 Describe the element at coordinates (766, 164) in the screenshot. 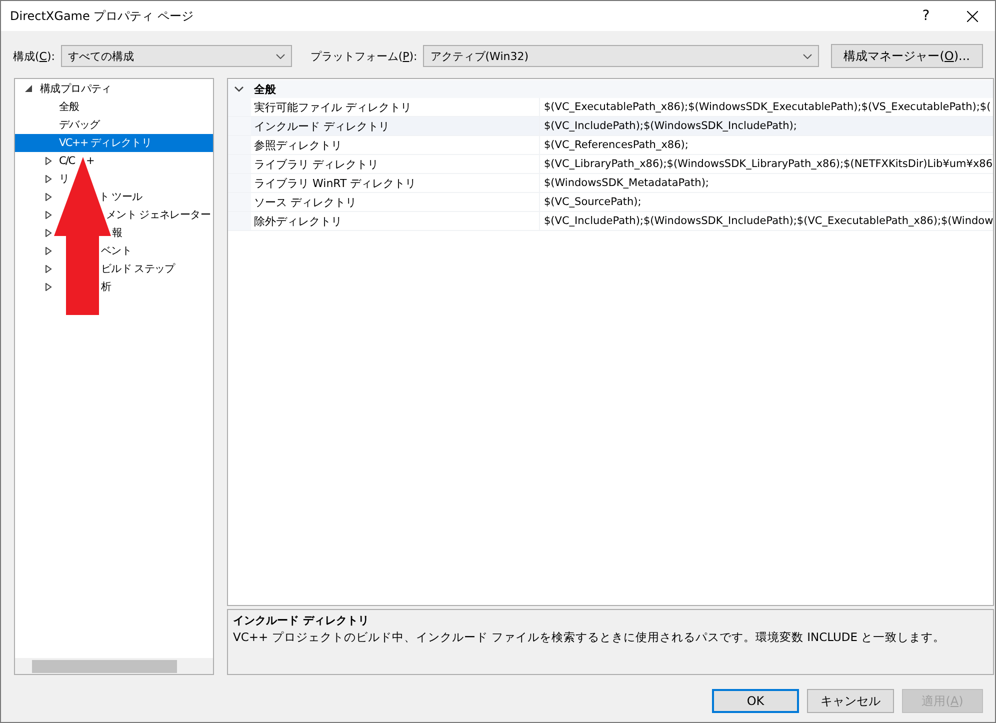

I see `property-value: $(VC_LibraryPath_x86);$(WindowsSDK_LibraryPath_x86);$(NETFXKitsDir)Lib¥um¥x86` at that location.